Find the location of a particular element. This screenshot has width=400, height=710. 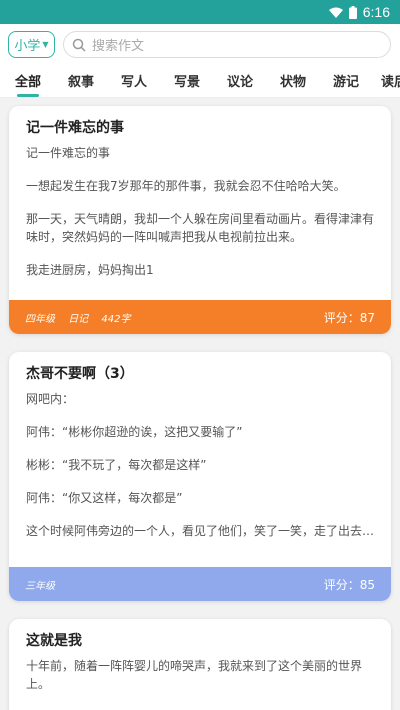

grade-select-label: 小学 is located at coordinates (27, 46).